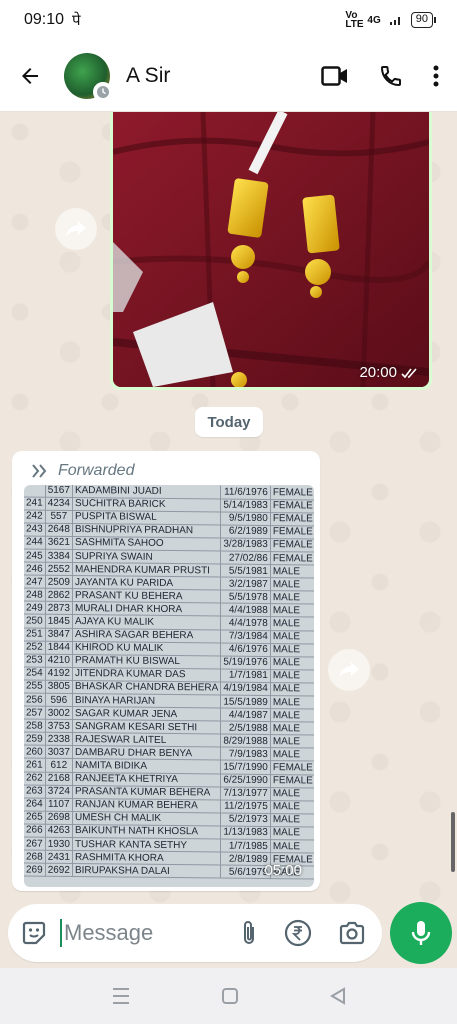  What do you see at coordinates (245, 584) in the screenshot?
I see `row-dob: 3/2/1987` at bounding box center [245, 584].